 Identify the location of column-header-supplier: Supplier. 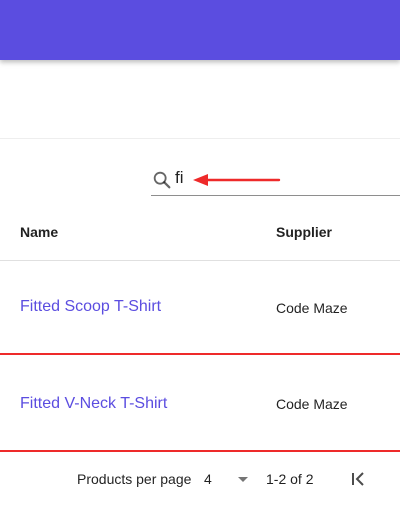
(304, 232).